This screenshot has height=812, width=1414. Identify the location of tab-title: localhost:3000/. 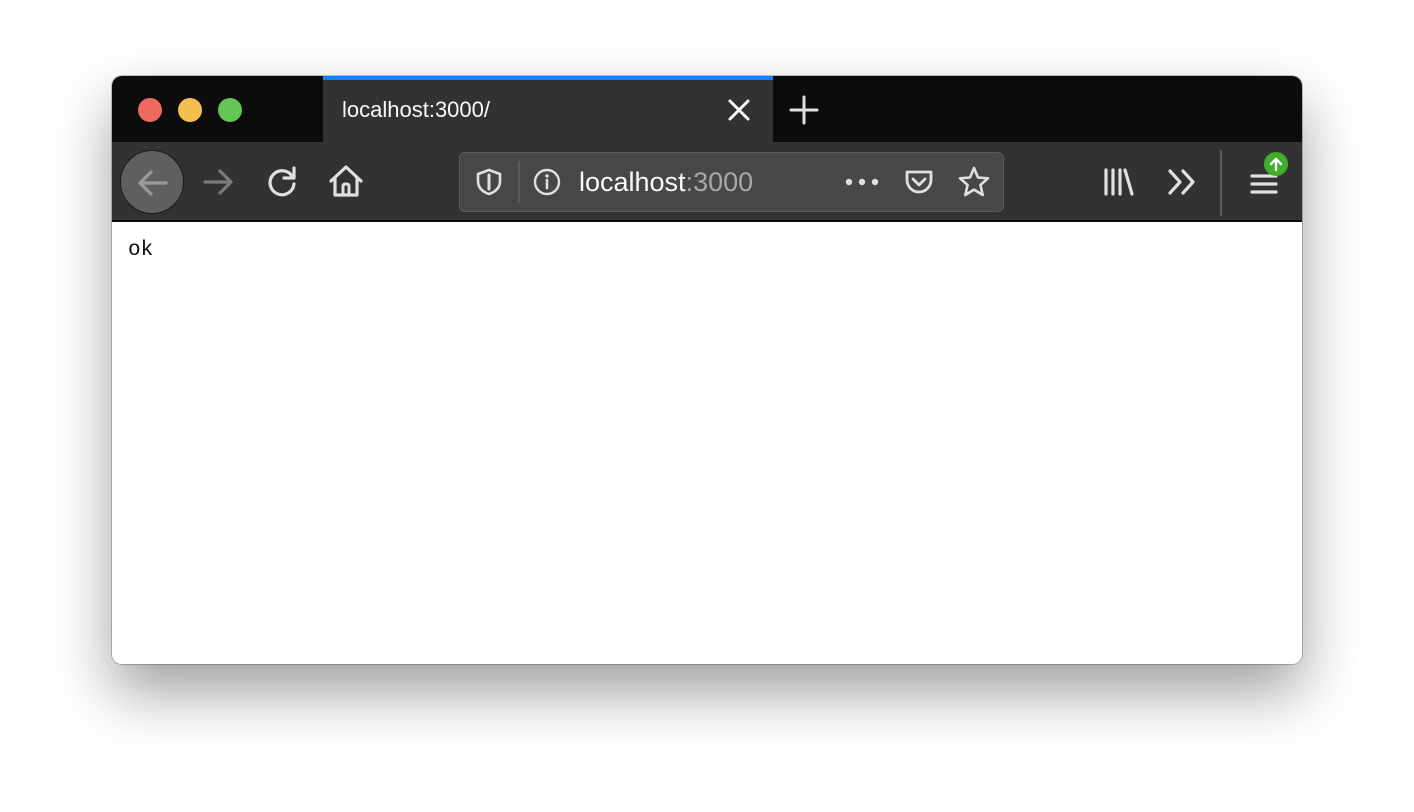
(416, 109).